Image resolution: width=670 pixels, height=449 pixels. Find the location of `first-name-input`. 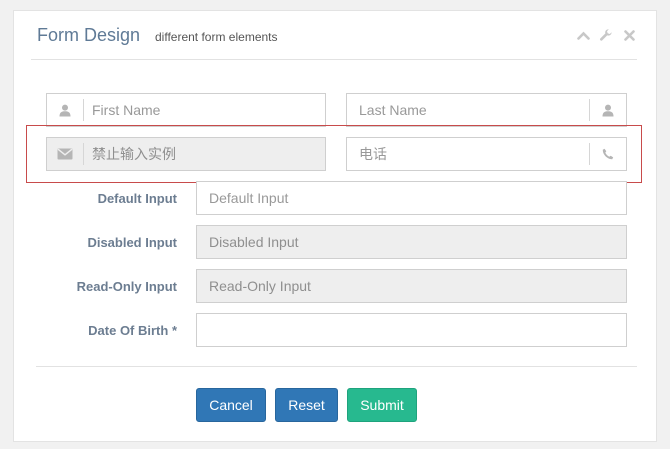

first-name-input is located at coordinates (204, 110).